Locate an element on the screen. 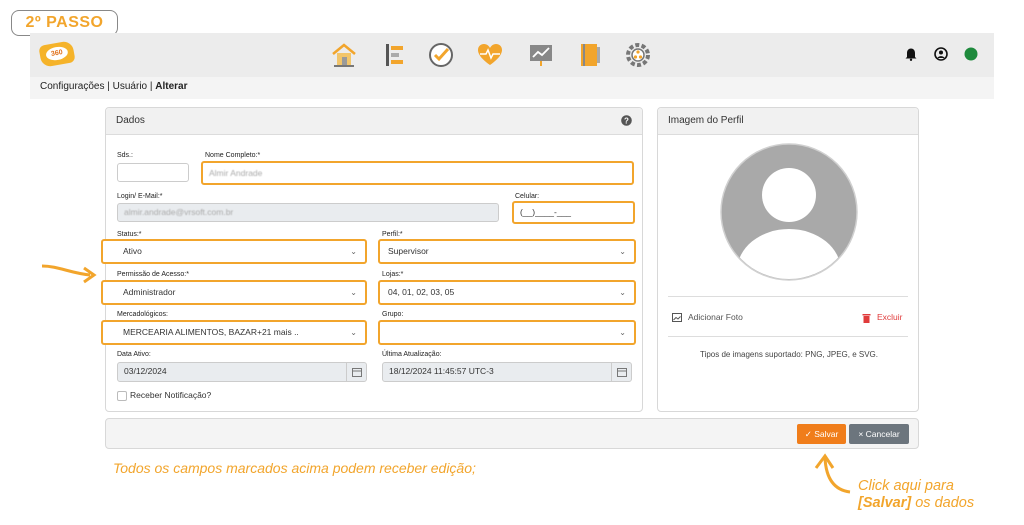  home-icon is located at coordinates (344, 55).